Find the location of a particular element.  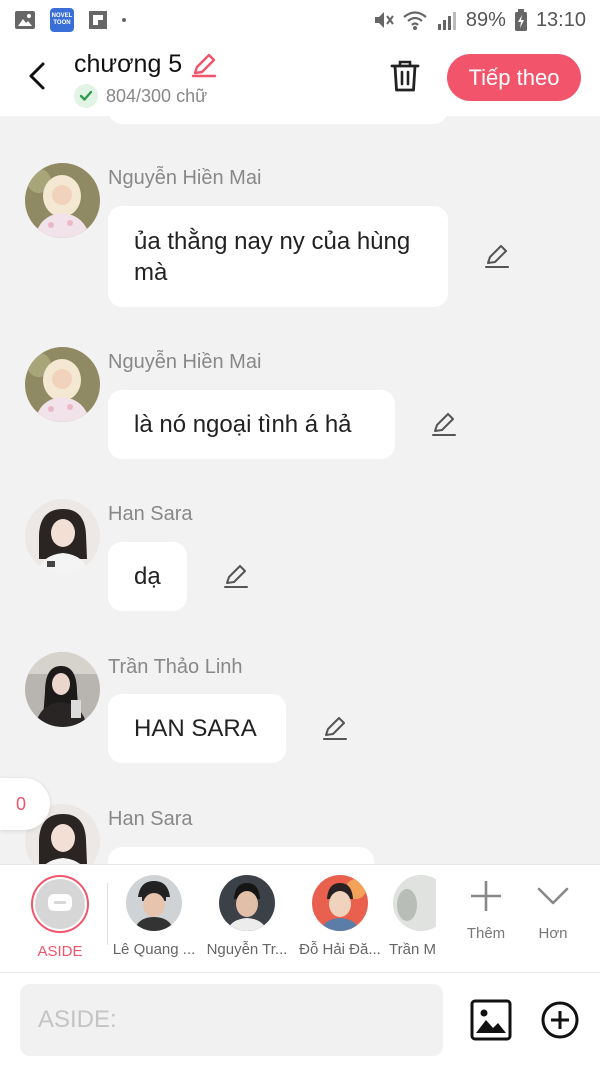

sender-name: Trần Thảo Linh is located at coordinates (175, 667).